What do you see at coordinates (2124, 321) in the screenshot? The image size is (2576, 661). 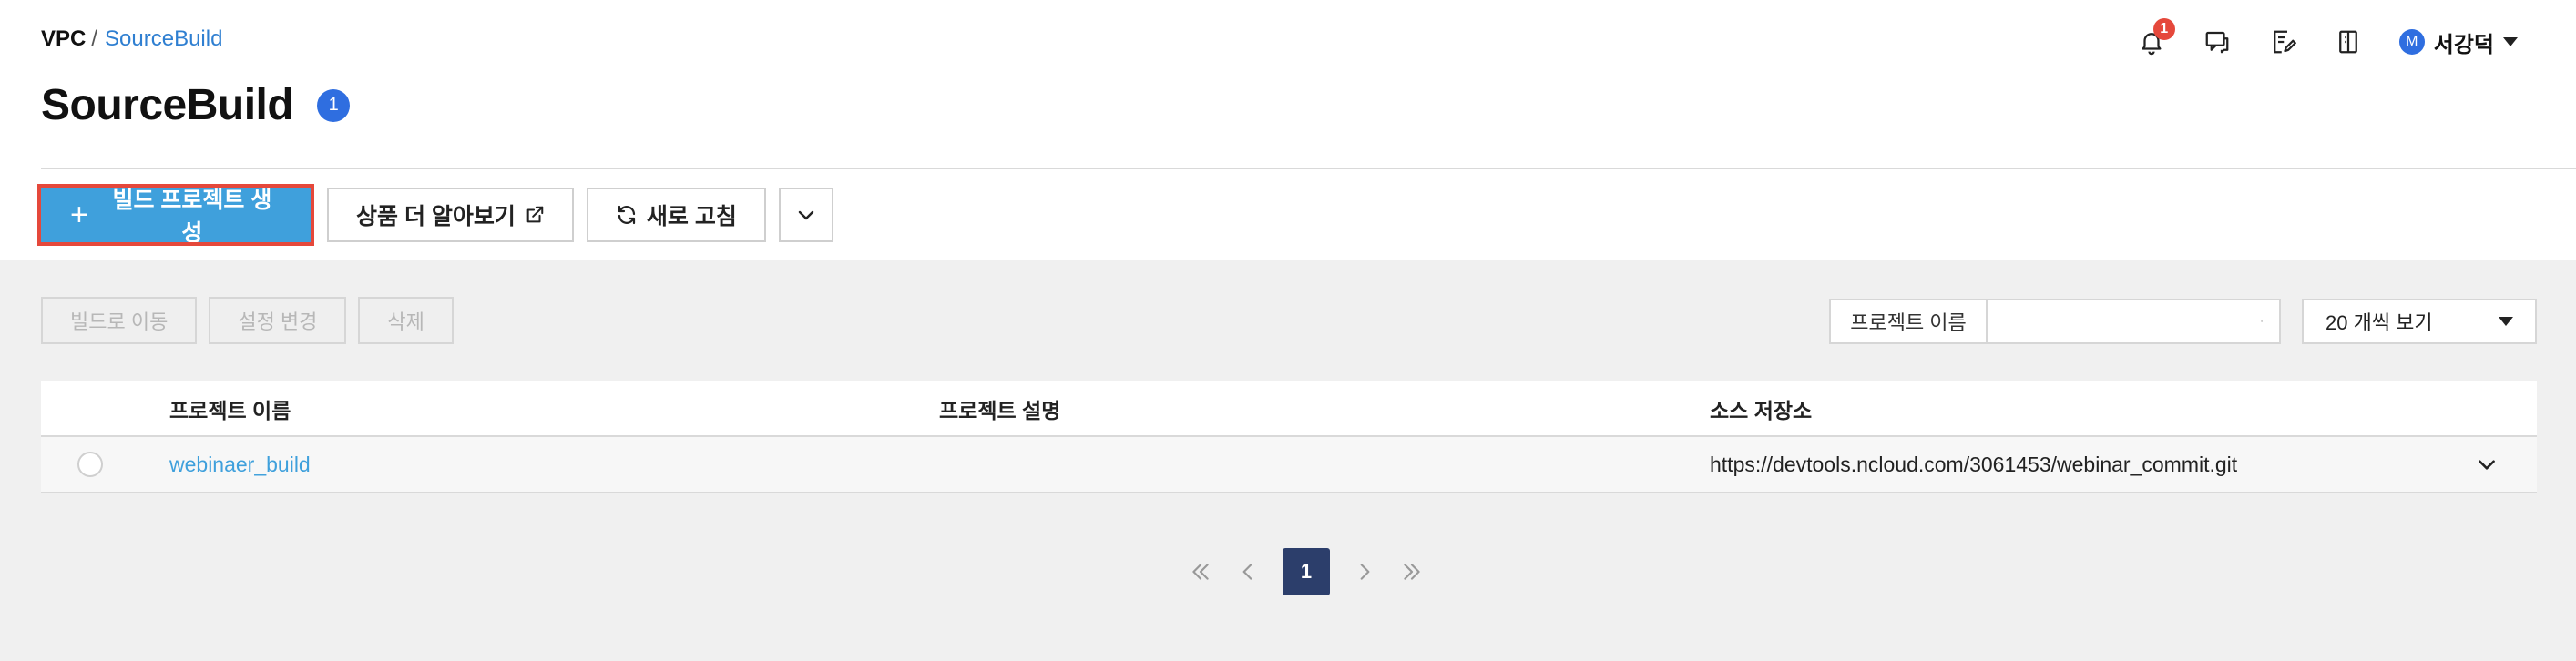 I see `search-input` at bounding box center [2124, 321].